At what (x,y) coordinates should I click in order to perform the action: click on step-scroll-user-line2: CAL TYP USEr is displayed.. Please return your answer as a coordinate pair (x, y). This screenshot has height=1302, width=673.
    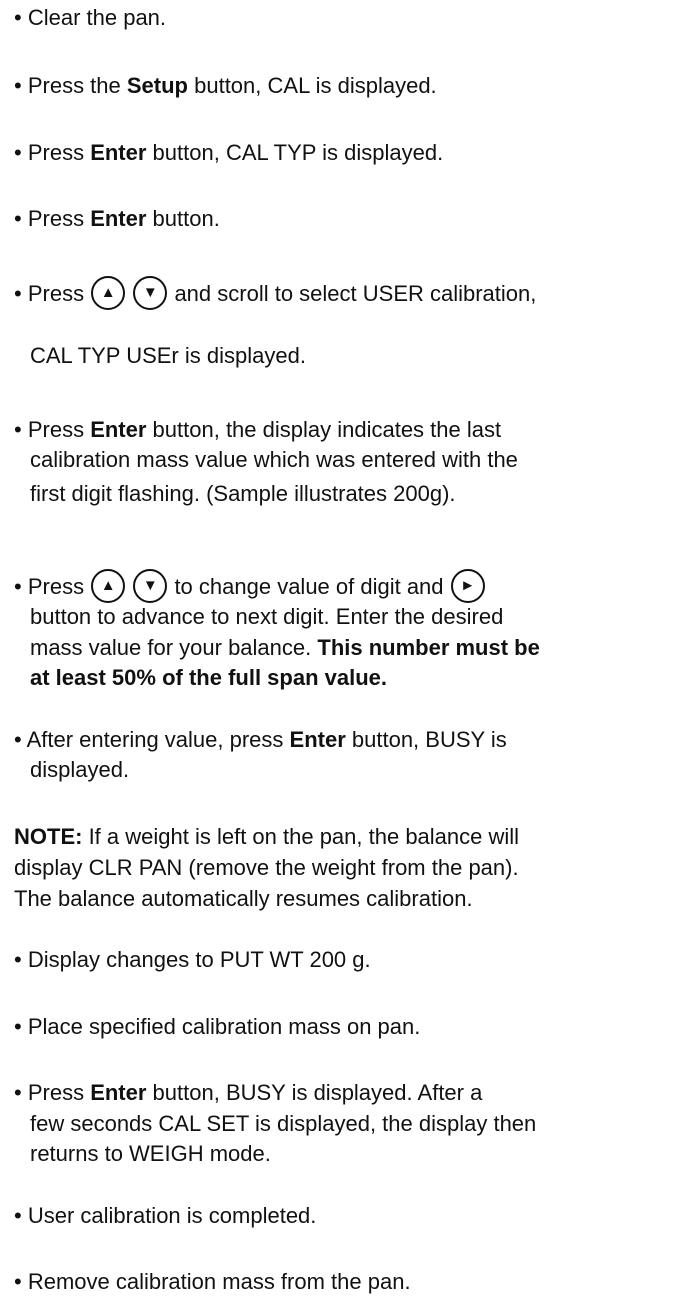
    Looking at the image, I should click on (168, 356).